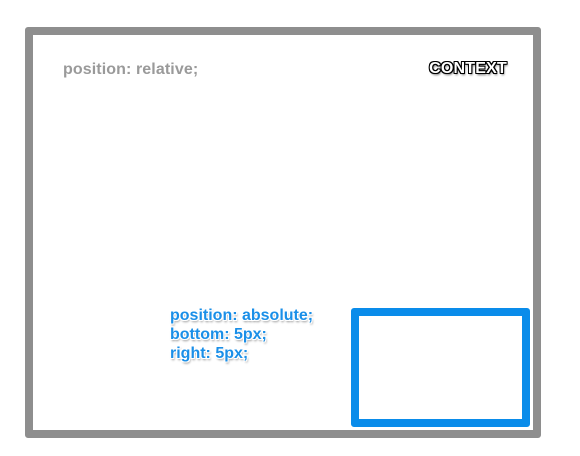  Describe the element at coordinates (218, 334) in the screenshot. I see `absolute-code-line-bottom: bottom: 5px;` at that location.